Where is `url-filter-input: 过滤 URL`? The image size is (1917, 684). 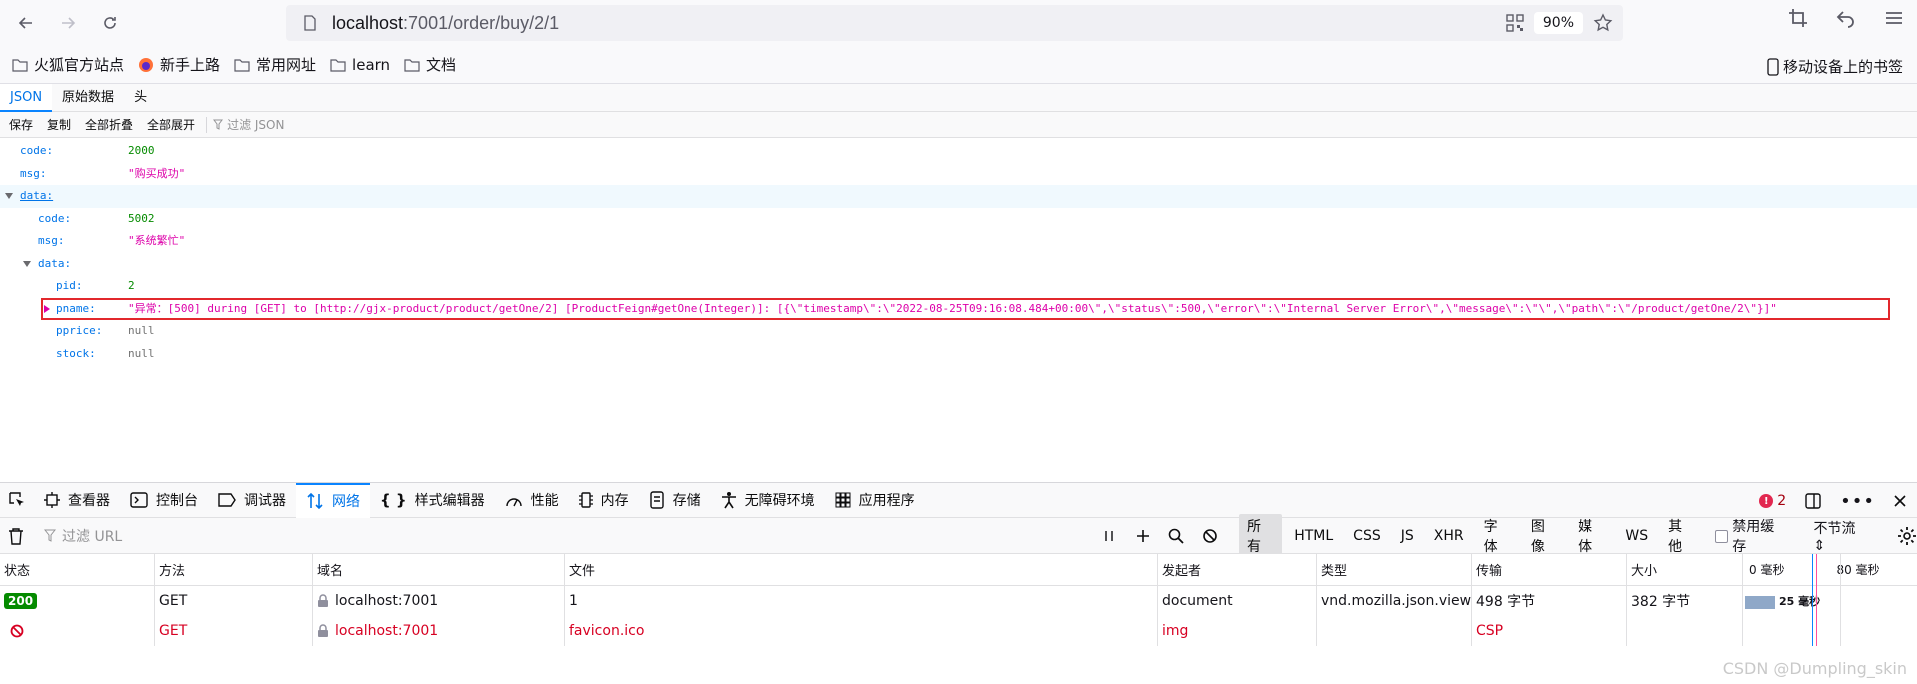
url-filter-input: 过滤 URL is located at coordinates (83, 536).